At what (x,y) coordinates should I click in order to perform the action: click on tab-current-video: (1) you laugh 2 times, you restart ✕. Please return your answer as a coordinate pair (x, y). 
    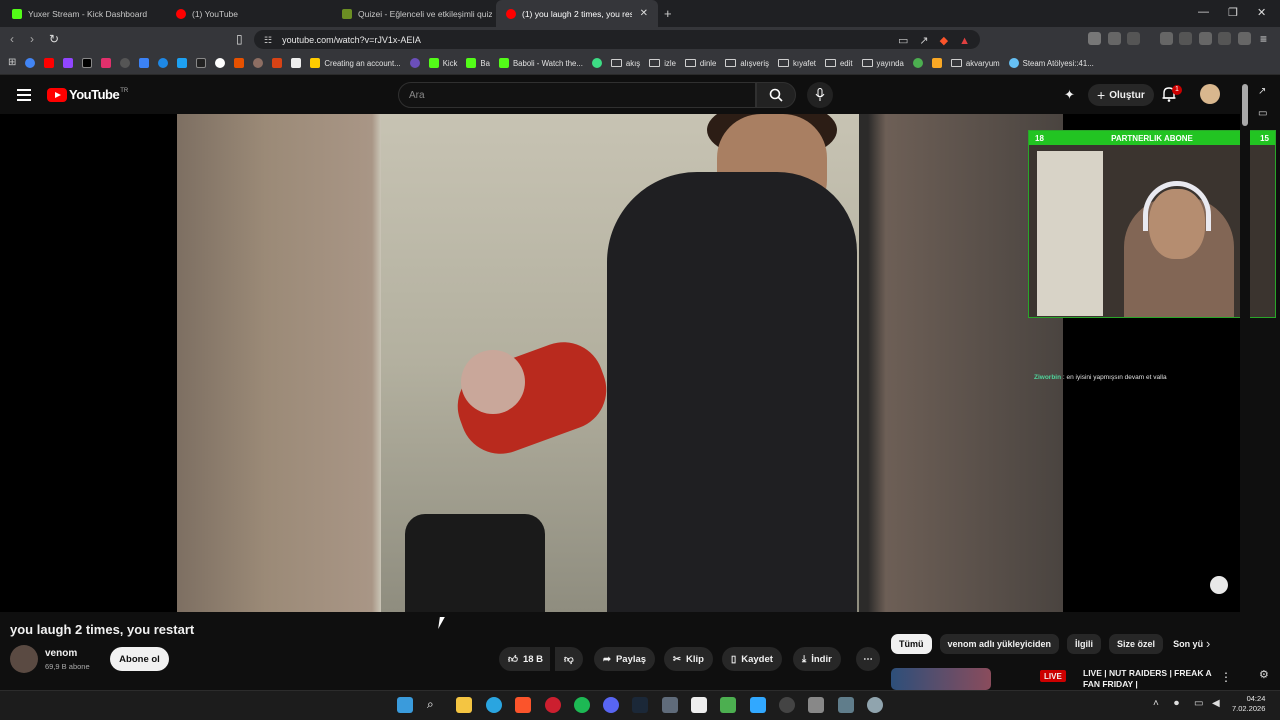
    Looking at the image, I should click on (577, 13).